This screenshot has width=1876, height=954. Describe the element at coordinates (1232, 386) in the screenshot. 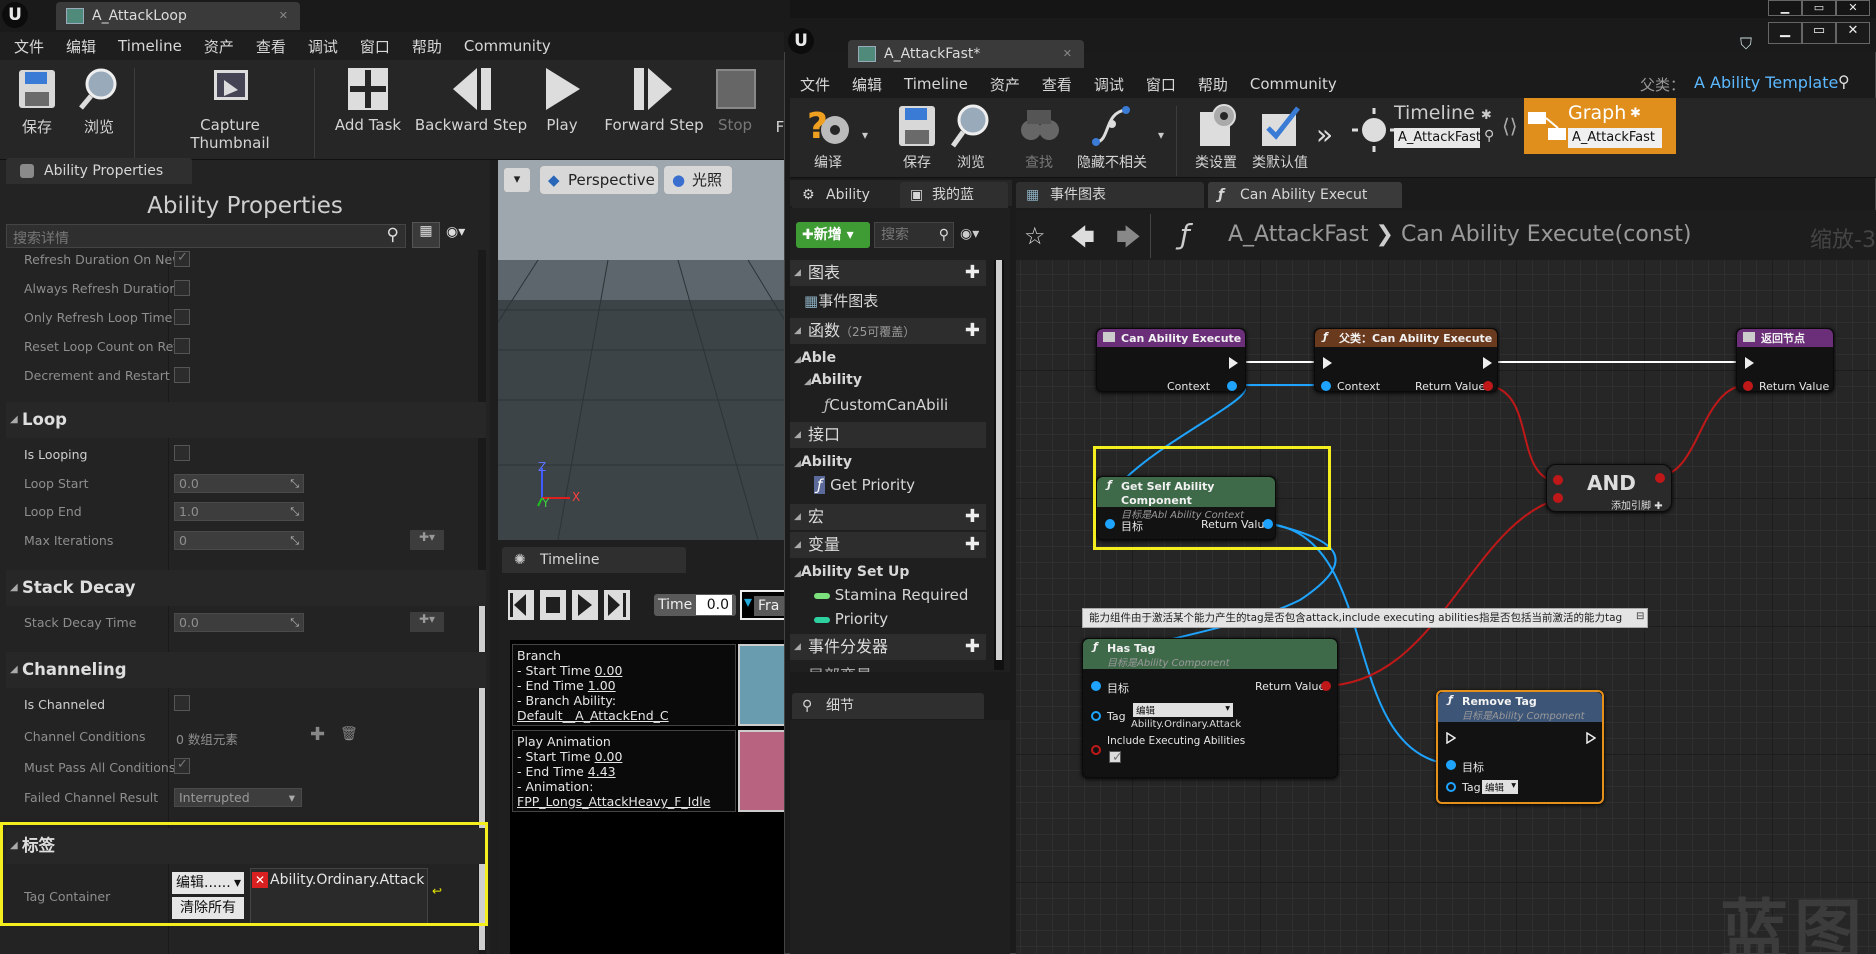

I see `context-out-pin` at that location.